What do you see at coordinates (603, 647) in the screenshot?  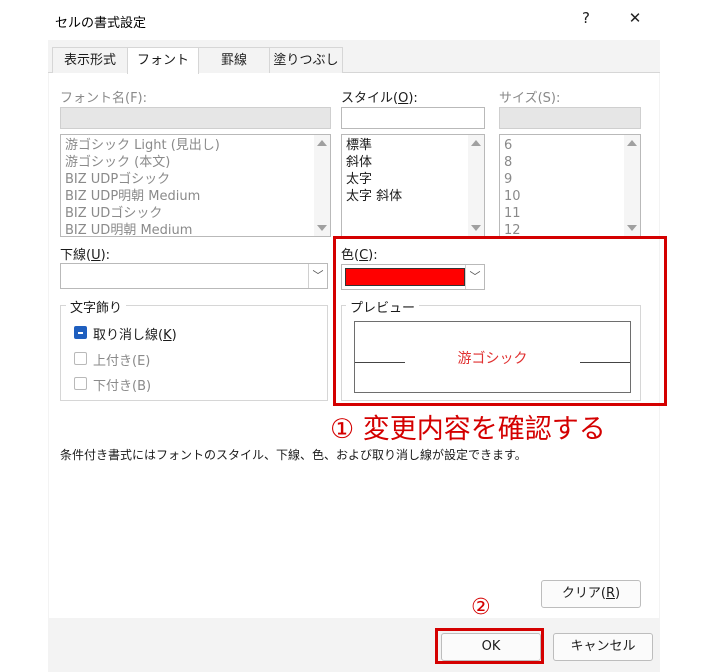 I see `cancel-button: キャンセル` at bounding box center [603, 647].